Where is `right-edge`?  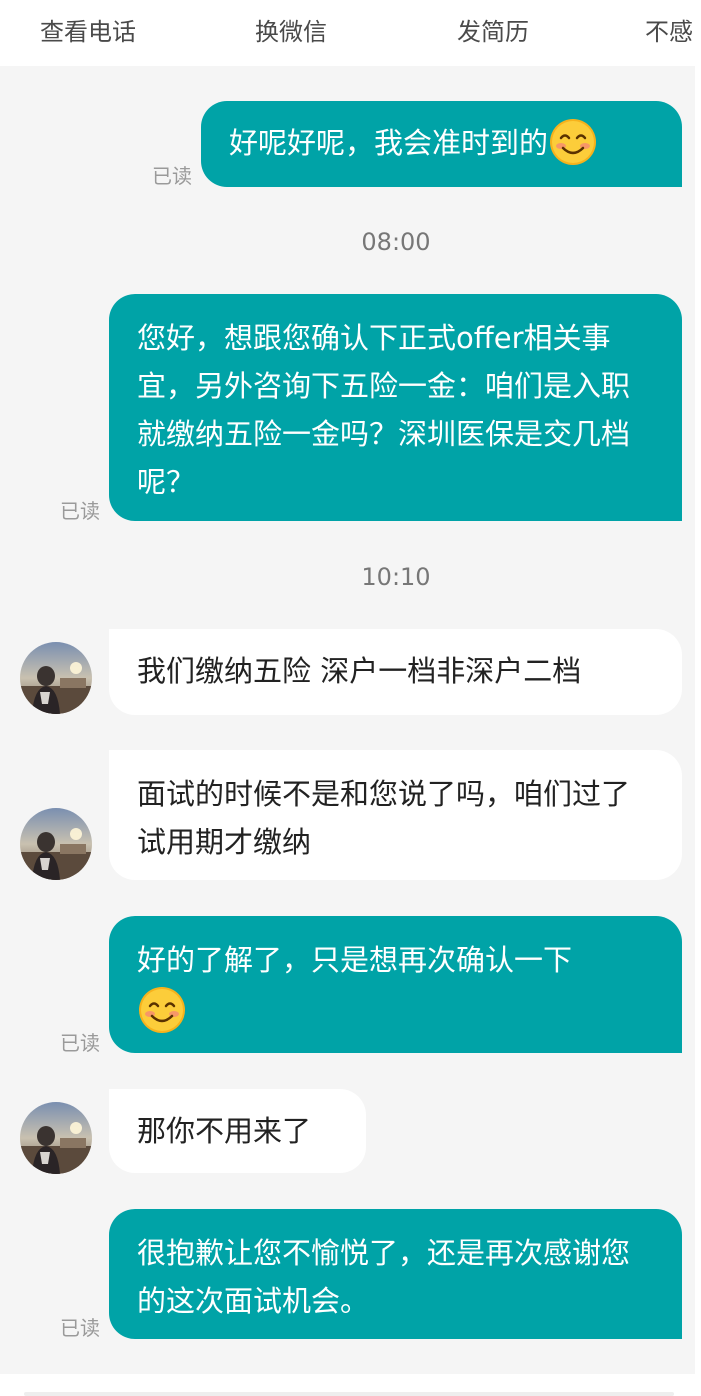
right-edge is located at coordinates (698, 731).